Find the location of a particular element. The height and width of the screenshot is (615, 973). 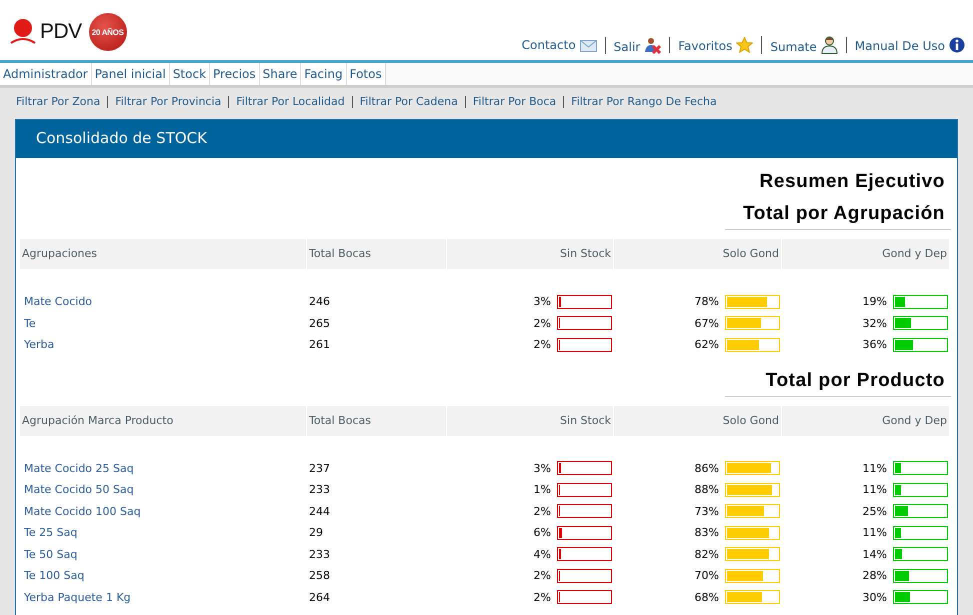

anniversary-badge: 20 AÑOS is located at coordinates (107, 32).